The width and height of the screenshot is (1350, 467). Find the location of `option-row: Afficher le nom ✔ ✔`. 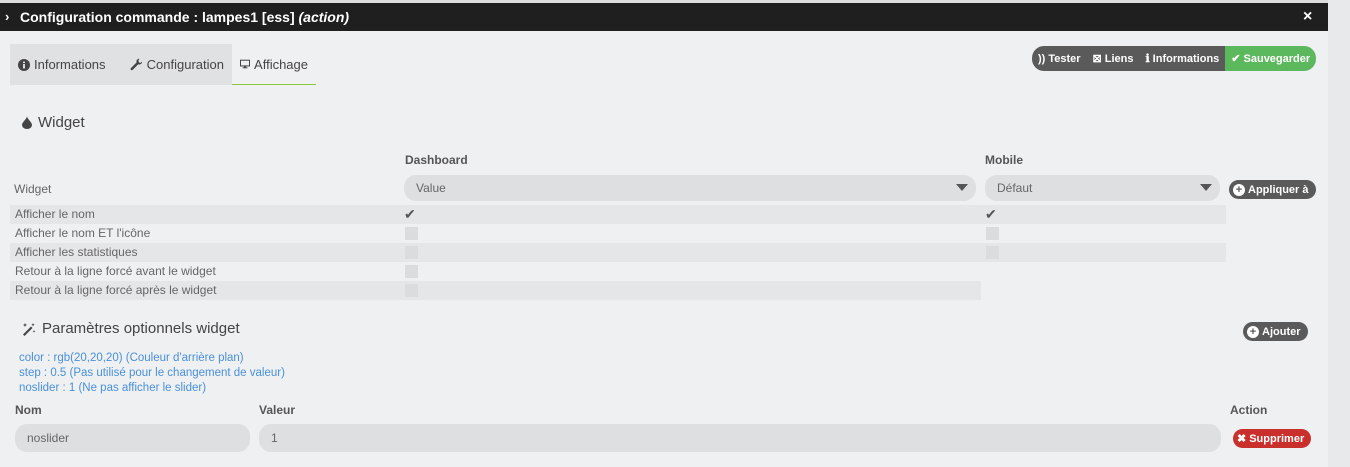

option-row: Afficher le nom ✔ ✔ is located at coordinates (618, 214).